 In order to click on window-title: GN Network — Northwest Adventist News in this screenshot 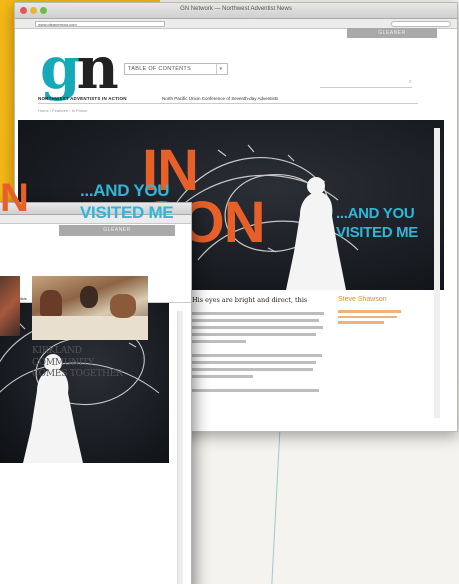, I will do `click(236, 9)`.